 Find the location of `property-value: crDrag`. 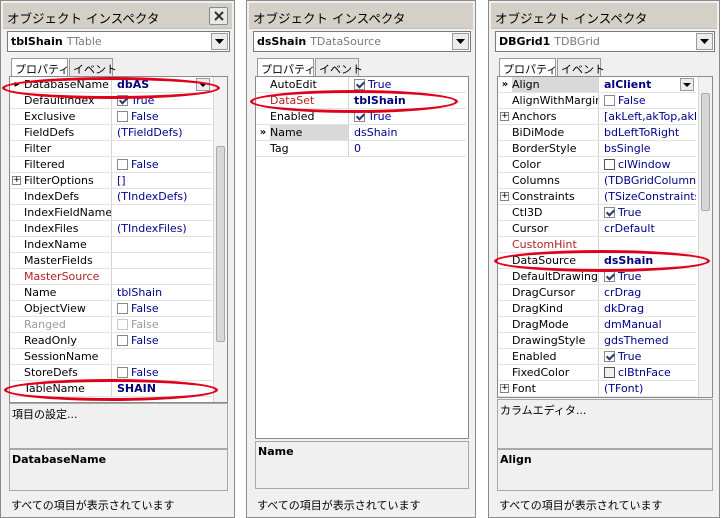

property-value: crDrag is located at coordinates (648, 292).